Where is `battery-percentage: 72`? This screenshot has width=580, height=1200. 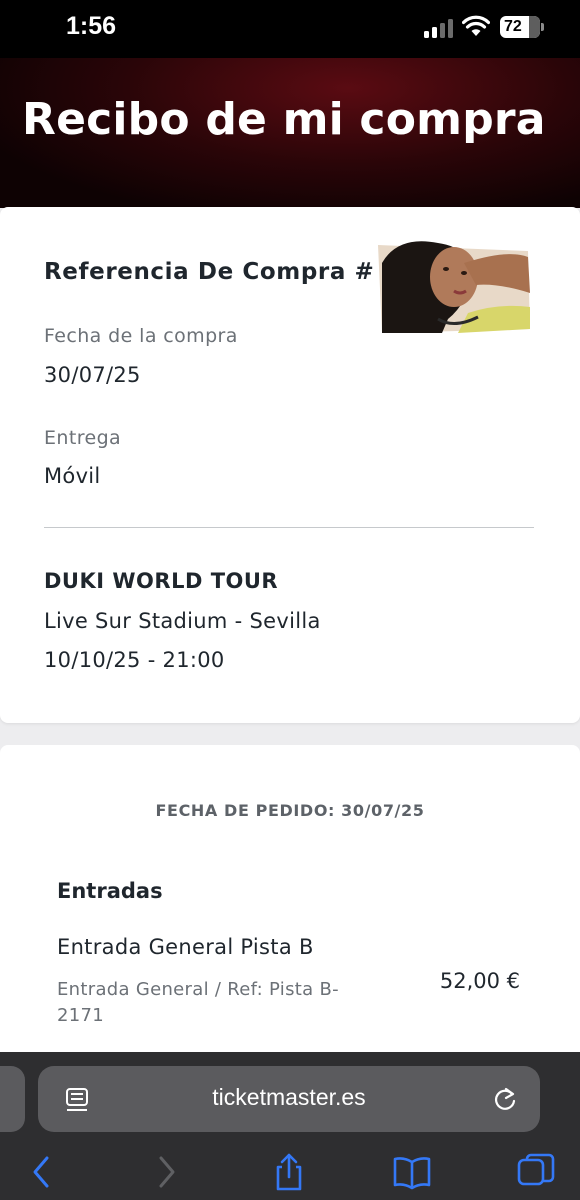 battery-percentage: 72 is located at coordinates (513, 26).